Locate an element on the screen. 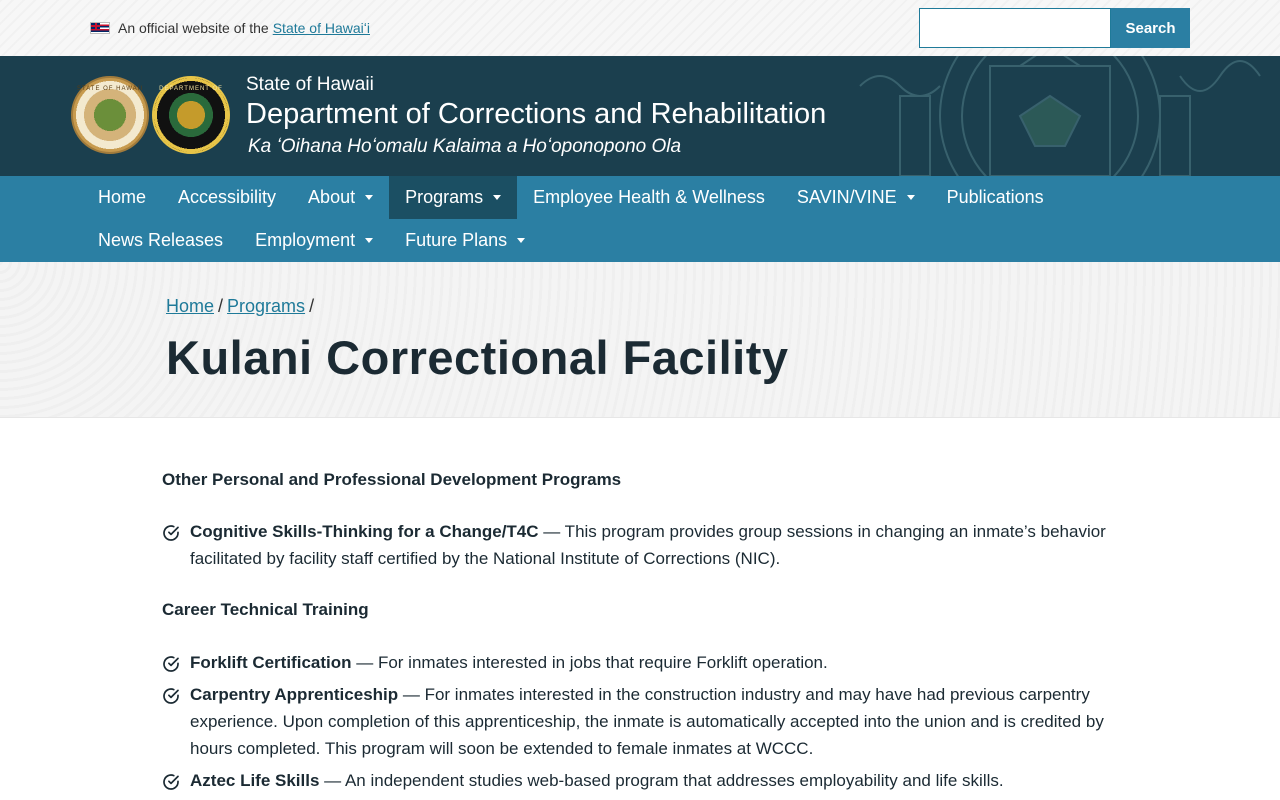  breadcrumb: Home / Programs / is located at coordinates (242, 306).